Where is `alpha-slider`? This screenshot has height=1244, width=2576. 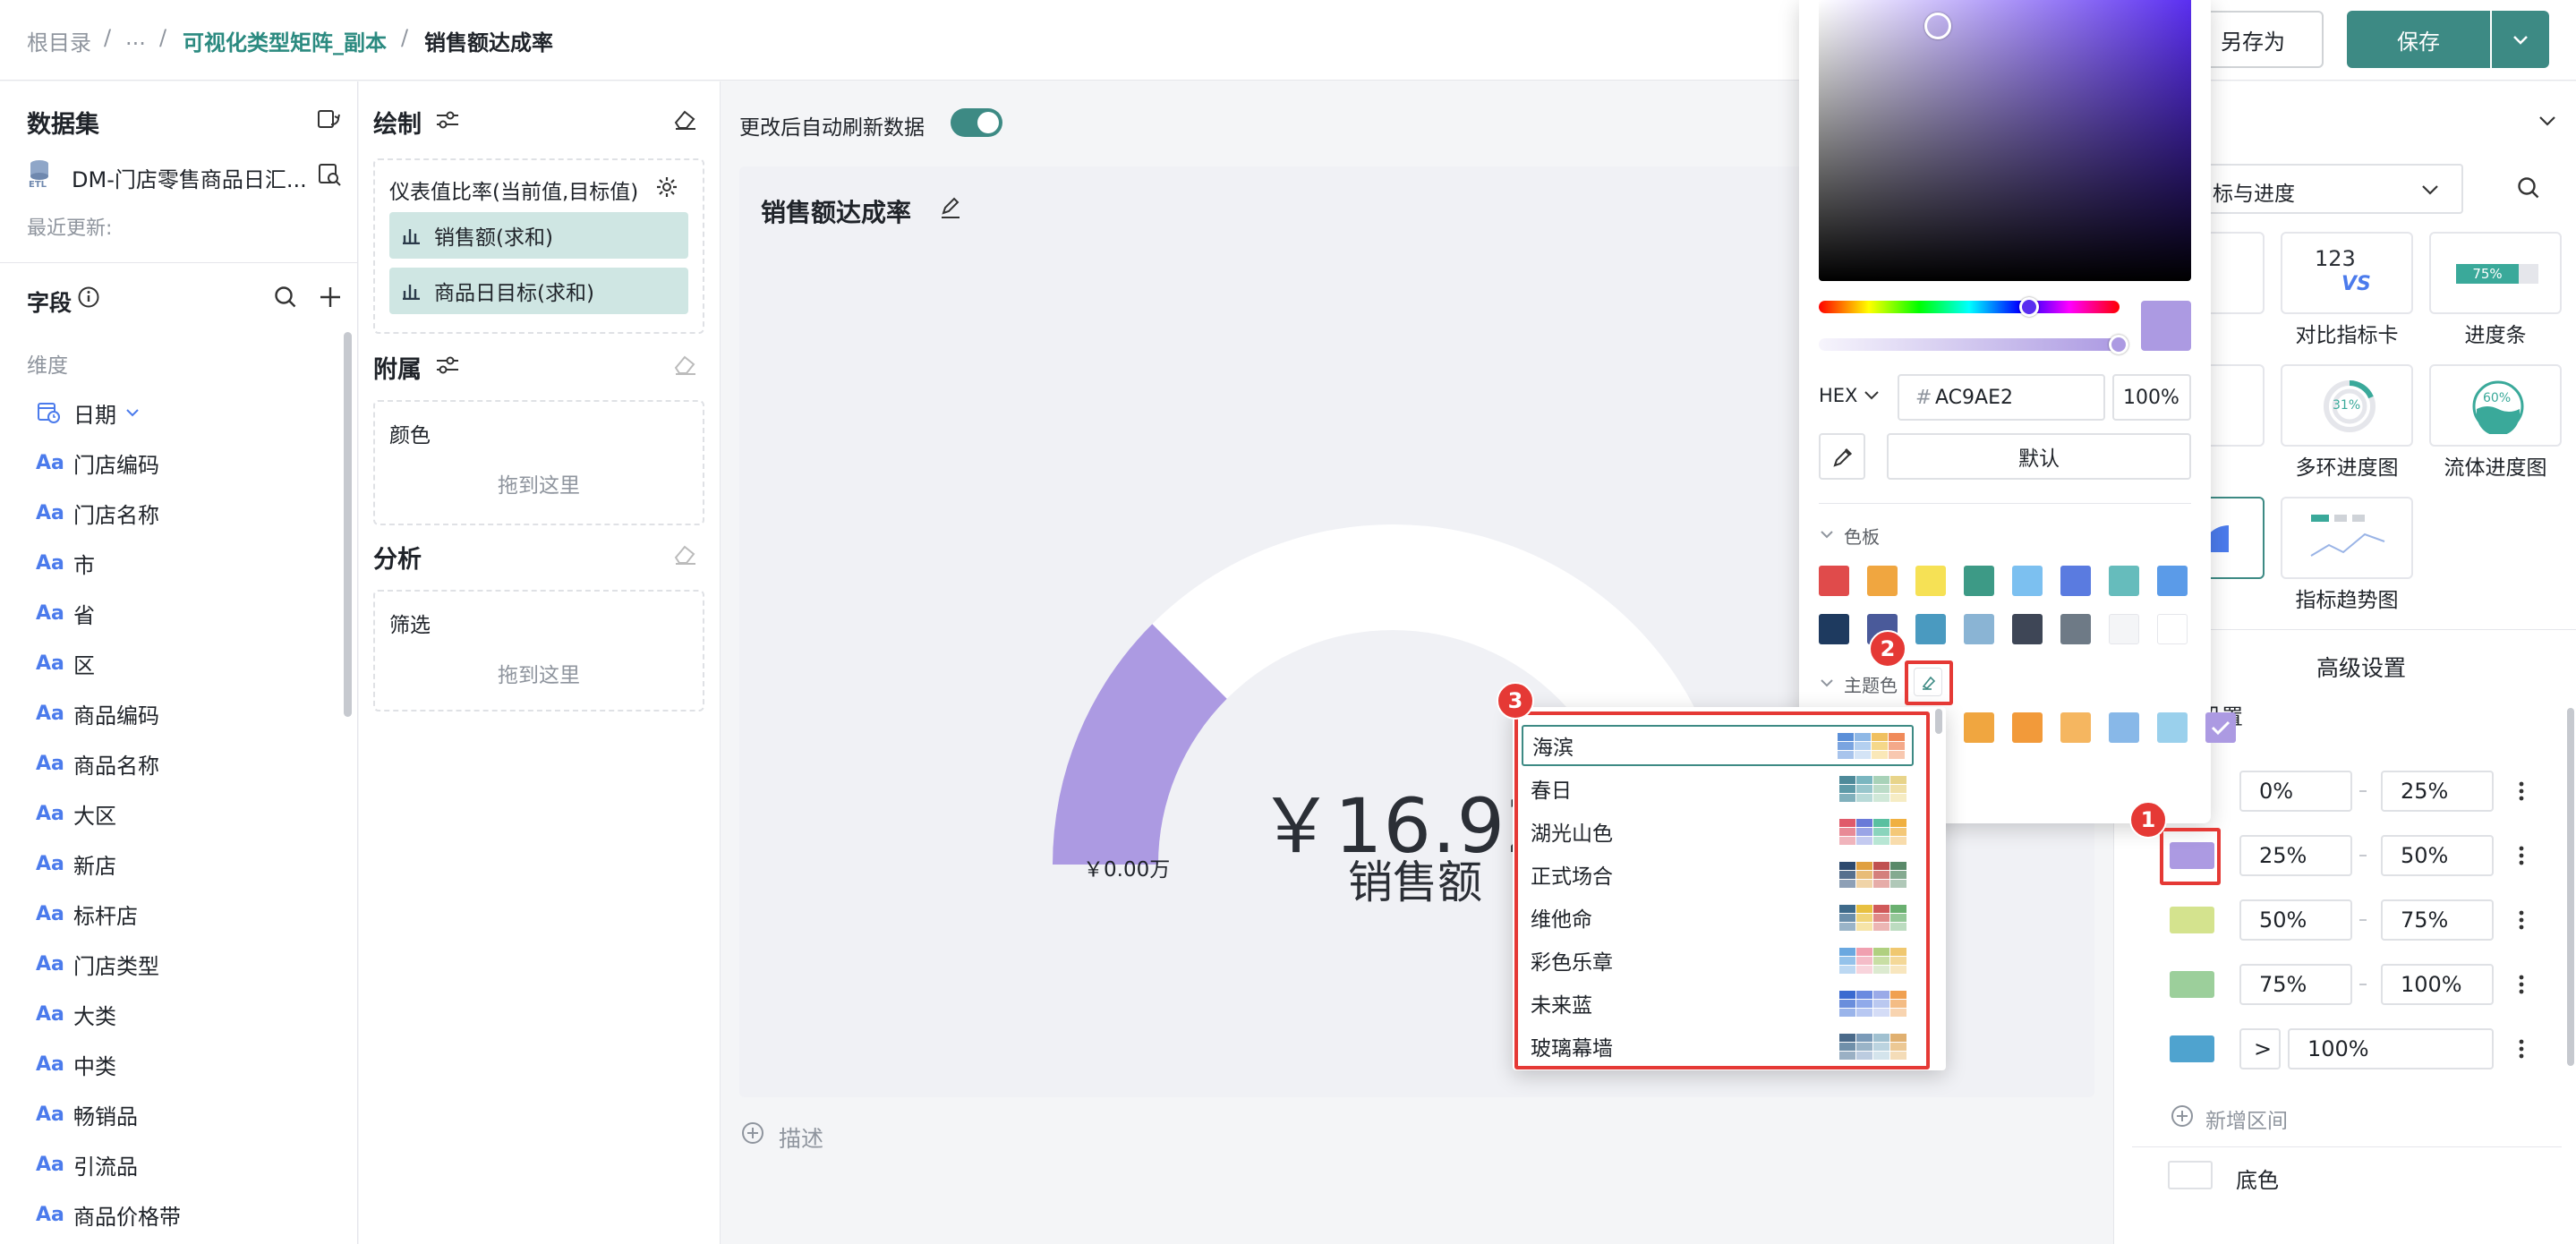
alpha-slider is located at coordinates (1969, 345).